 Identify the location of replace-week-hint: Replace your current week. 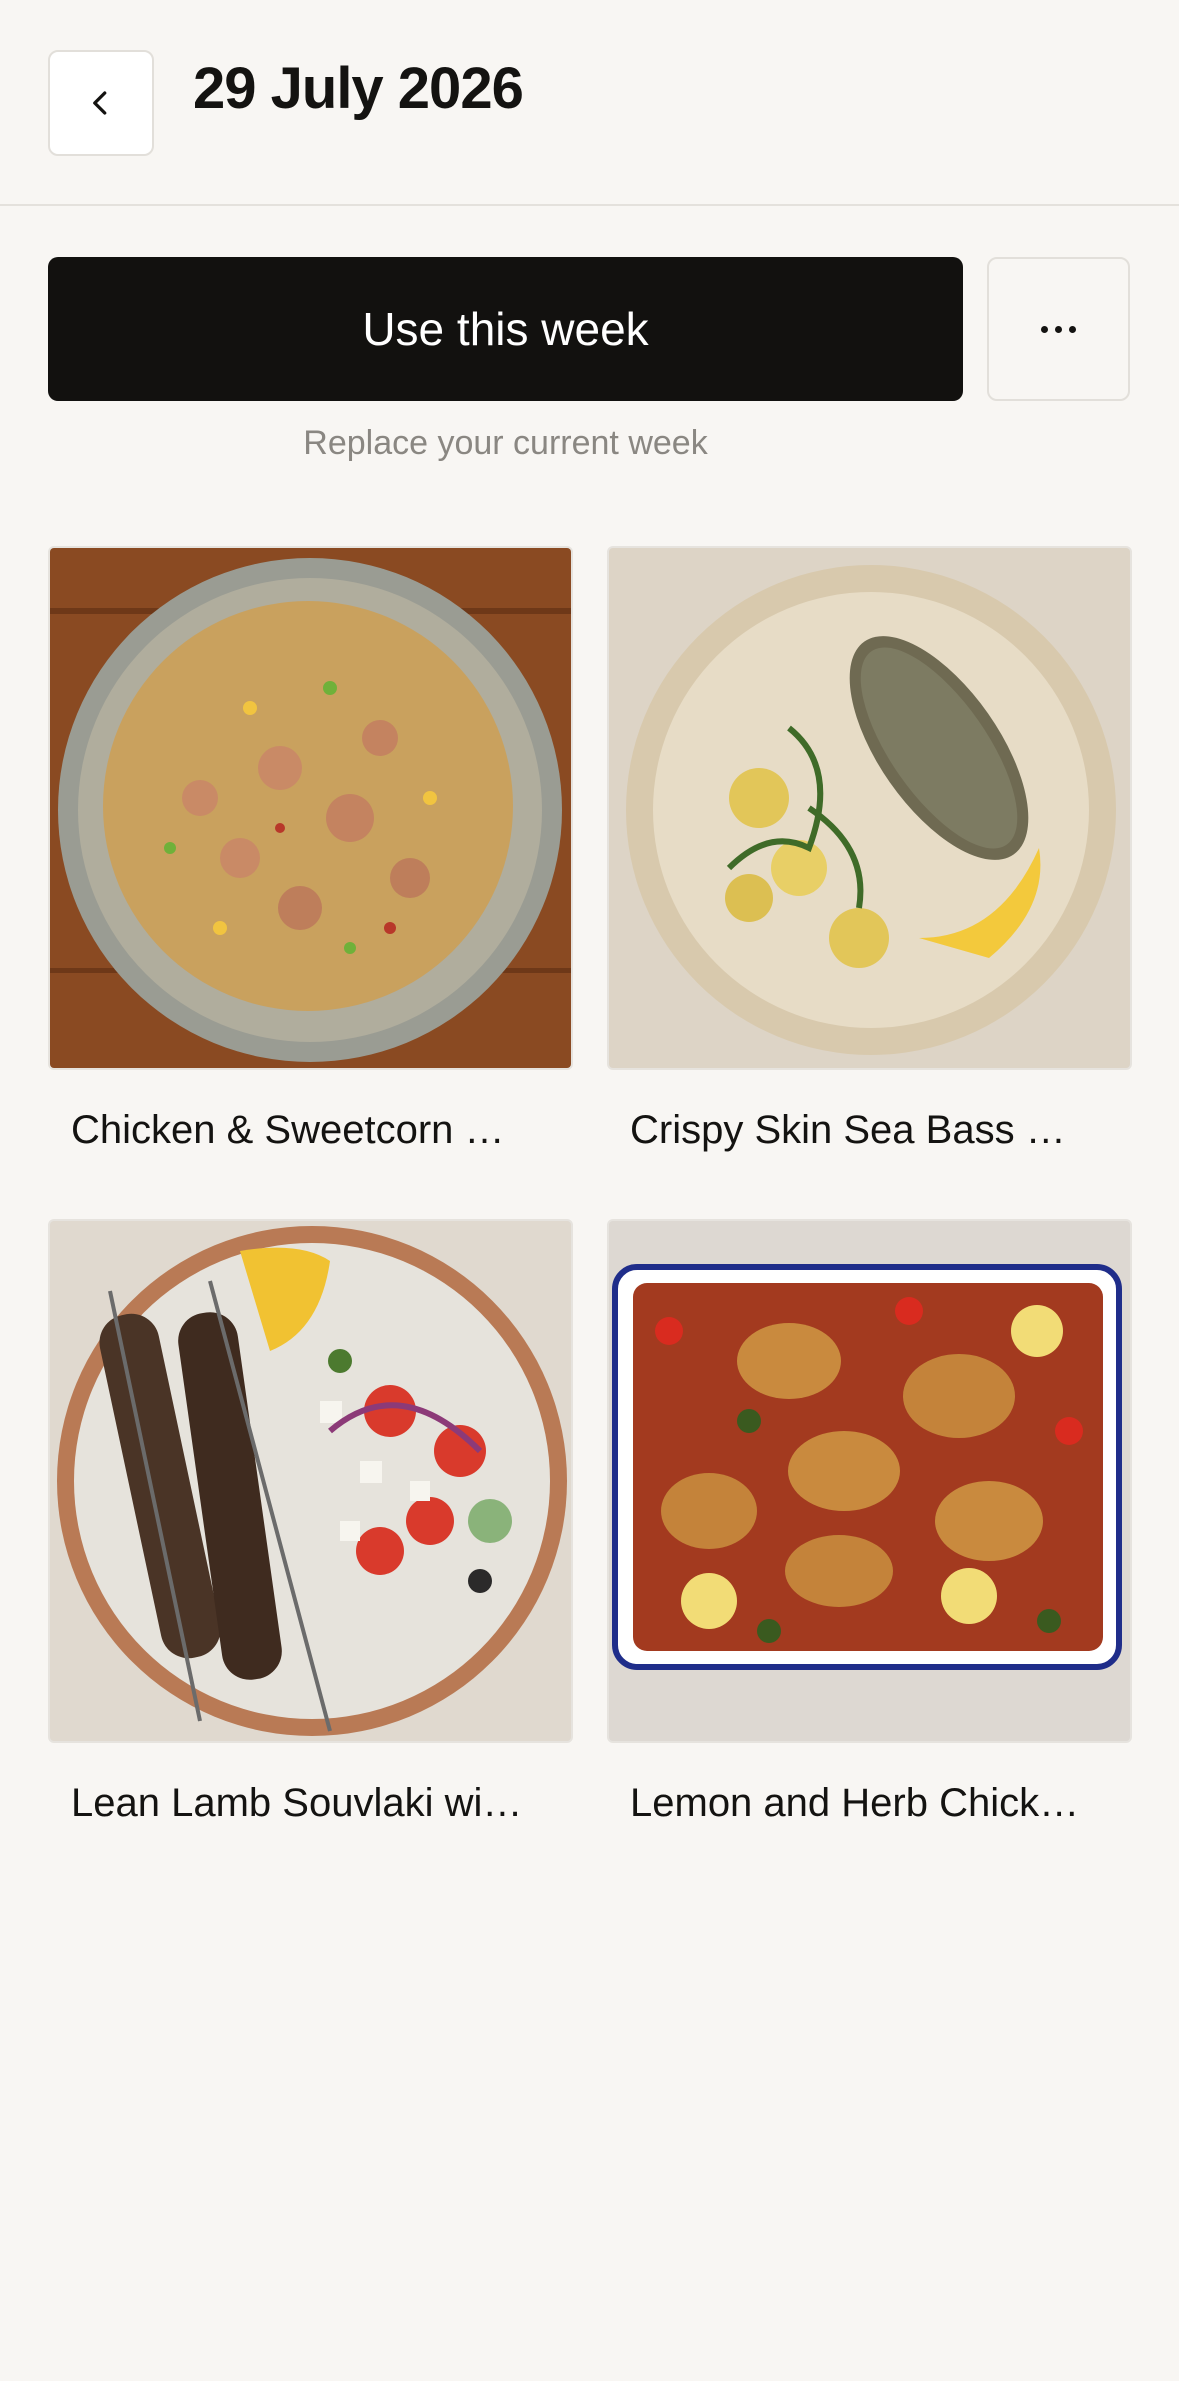
(505, 443).